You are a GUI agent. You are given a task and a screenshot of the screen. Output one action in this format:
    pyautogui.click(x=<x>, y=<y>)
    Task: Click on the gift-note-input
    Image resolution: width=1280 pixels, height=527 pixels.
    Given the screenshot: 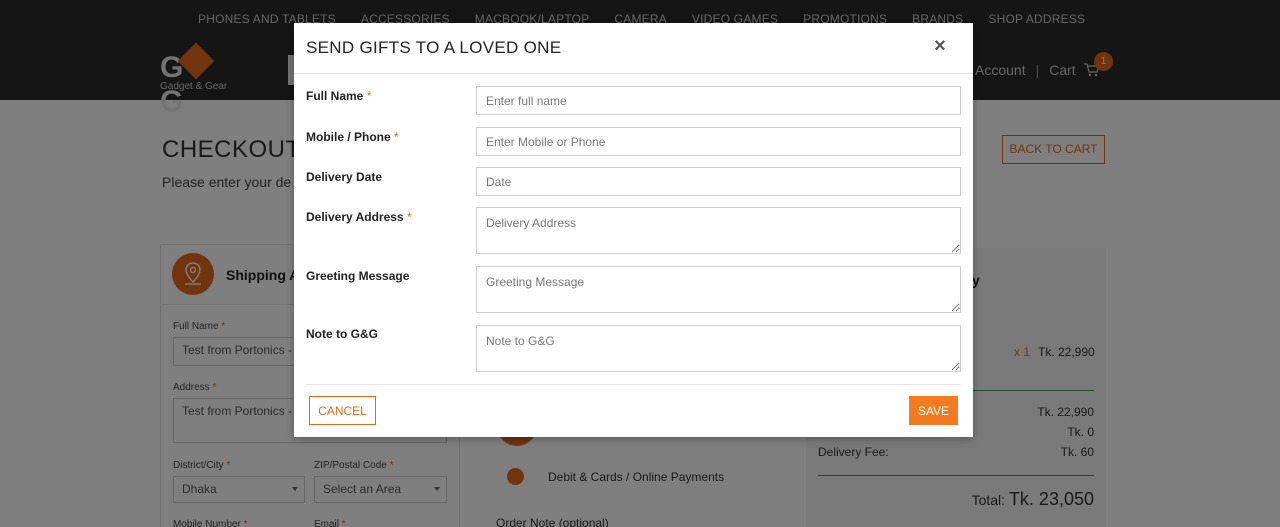 What is the action you would take?
    pyautogui.click(x=718, y=348)
    